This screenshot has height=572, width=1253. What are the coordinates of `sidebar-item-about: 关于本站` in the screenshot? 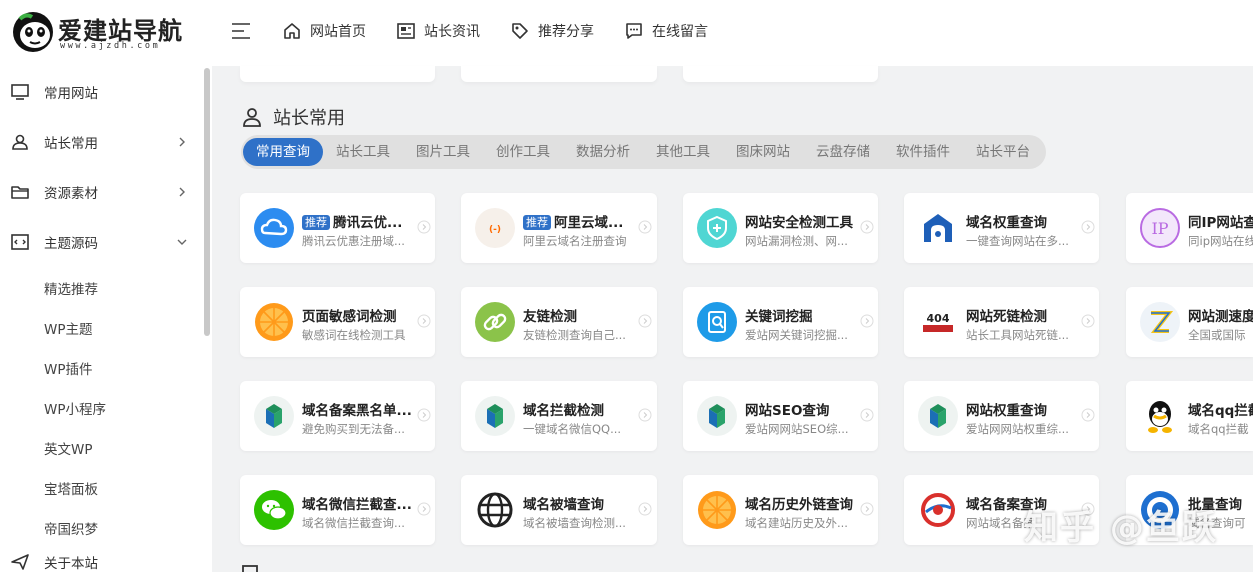 It's located at (100, 557).